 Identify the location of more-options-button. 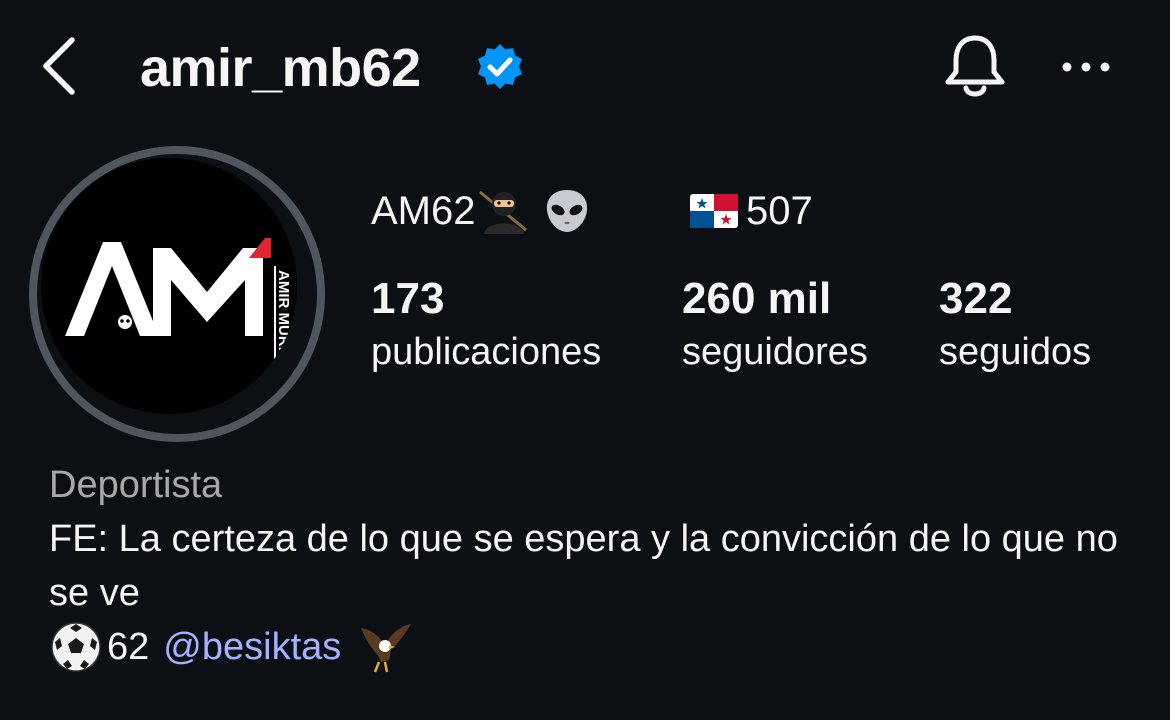
(1086, 67).